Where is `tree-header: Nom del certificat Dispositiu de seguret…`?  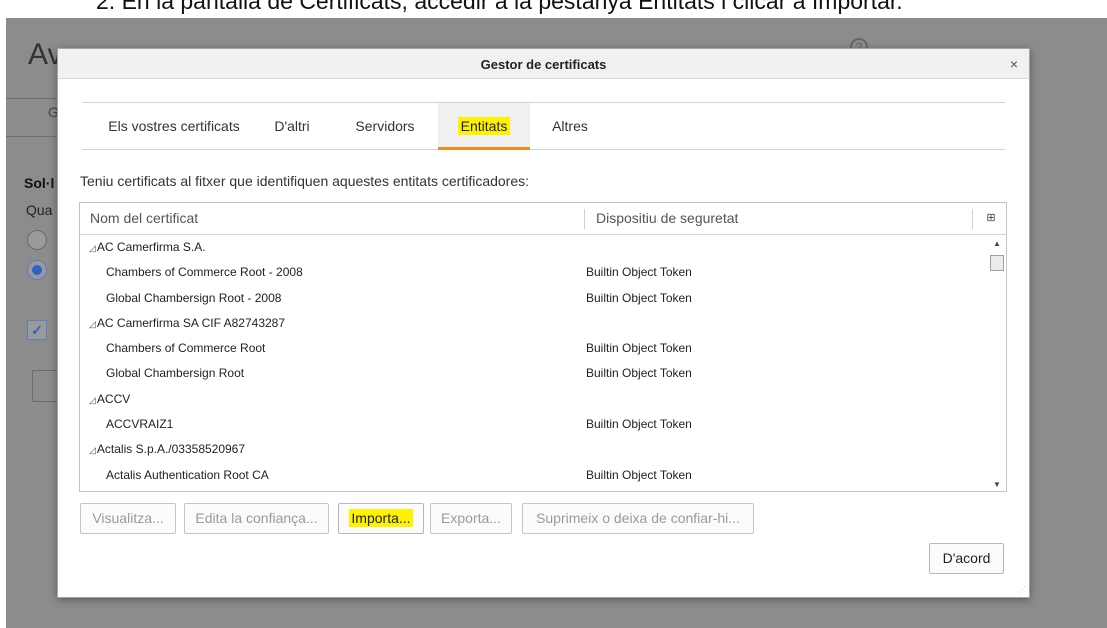 tree-header: Nom del certificat Dispositiu de seguret… is located at coordinates (543, 219).